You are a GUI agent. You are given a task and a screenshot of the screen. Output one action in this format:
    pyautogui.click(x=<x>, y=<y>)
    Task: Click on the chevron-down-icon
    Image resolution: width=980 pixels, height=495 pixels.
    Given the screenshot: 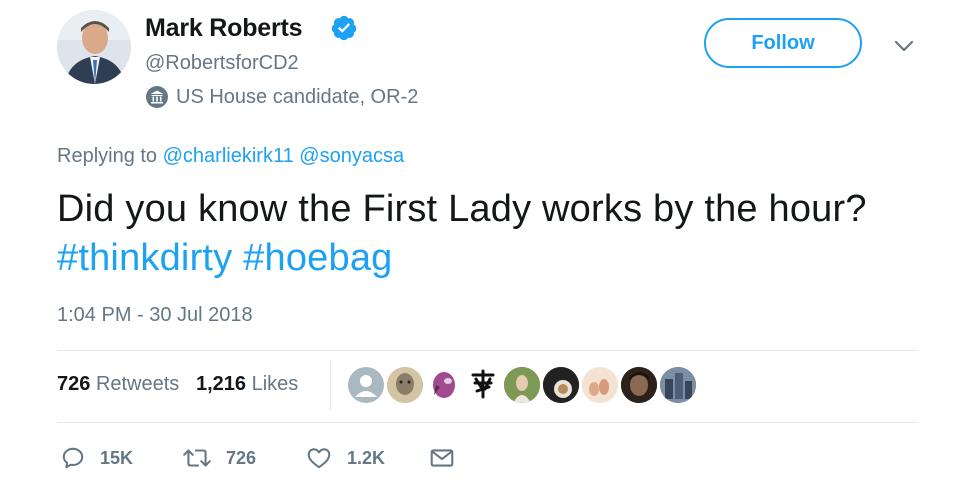 What is the action you would take?
    pyautogui.click(x=904, y=46)
    